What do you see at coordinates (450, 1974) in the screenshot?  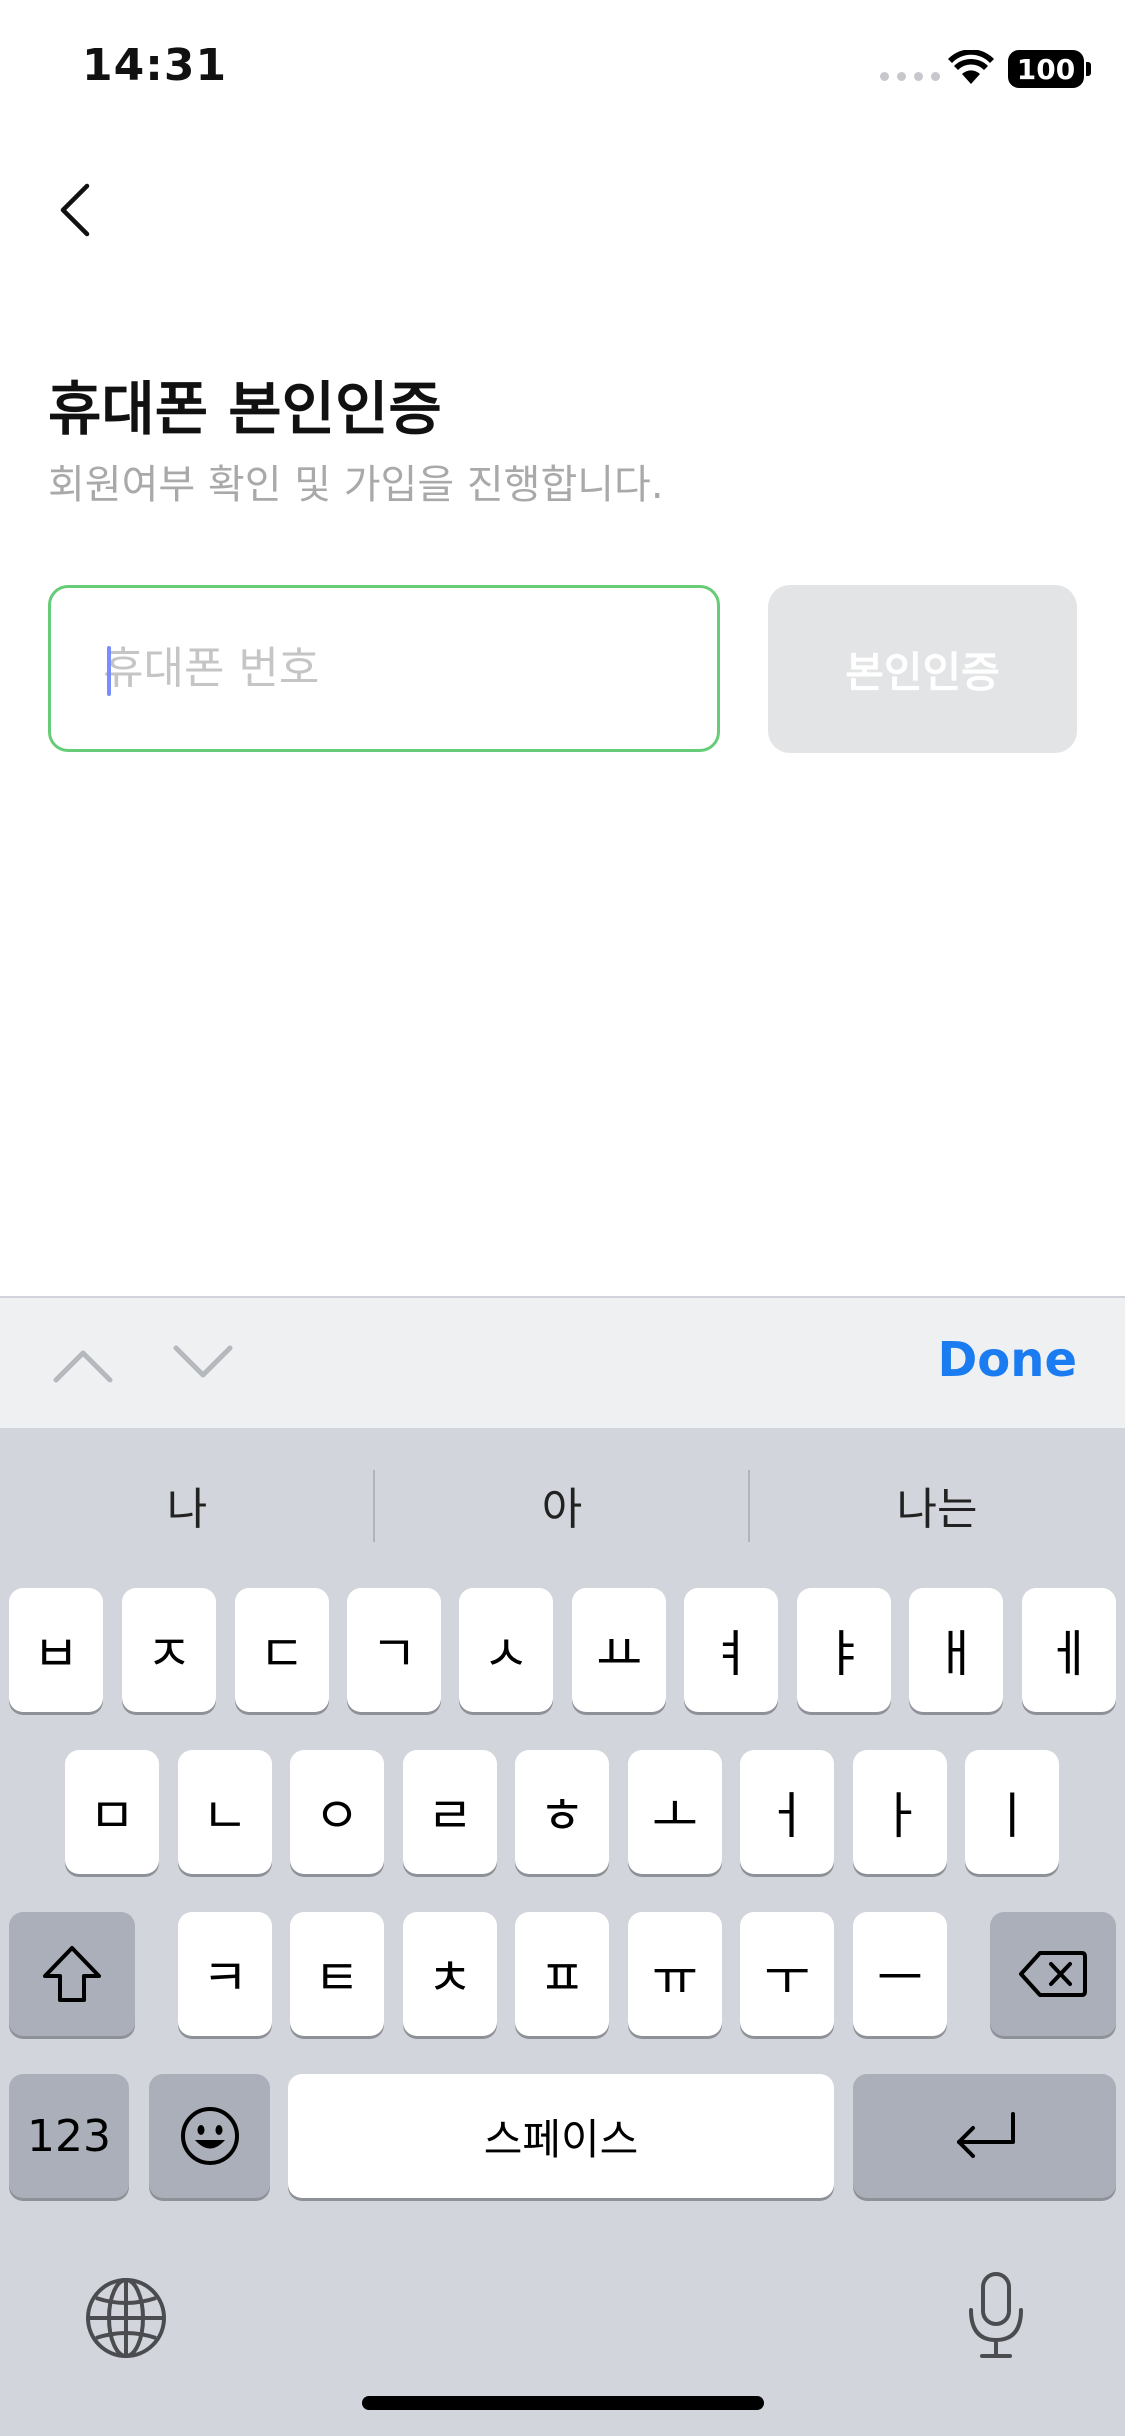 I see `key-letter: ㅊ` at bounding box center [450, 1974].